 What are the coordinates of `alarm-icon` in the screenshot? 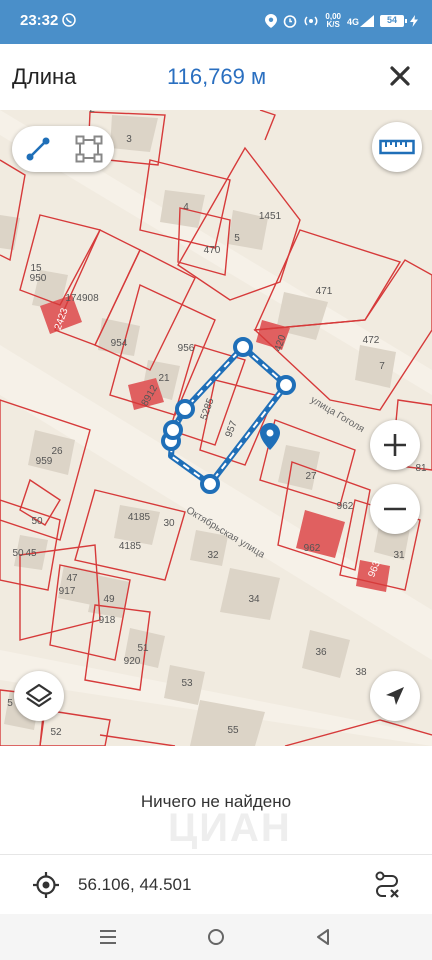 It's located at (290, 21).